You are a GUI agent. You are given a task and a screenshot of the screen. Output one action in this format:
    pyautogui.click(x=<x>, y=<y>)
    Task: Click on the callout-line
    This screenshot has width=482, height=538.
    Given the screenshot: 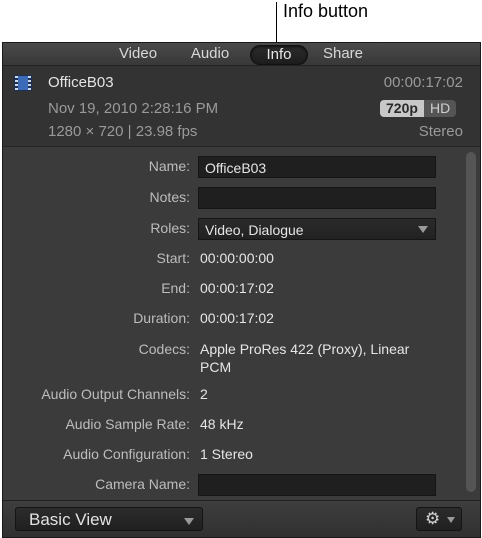 What is the action you would take?
    pyautogui.click(x=276, y=22)
    